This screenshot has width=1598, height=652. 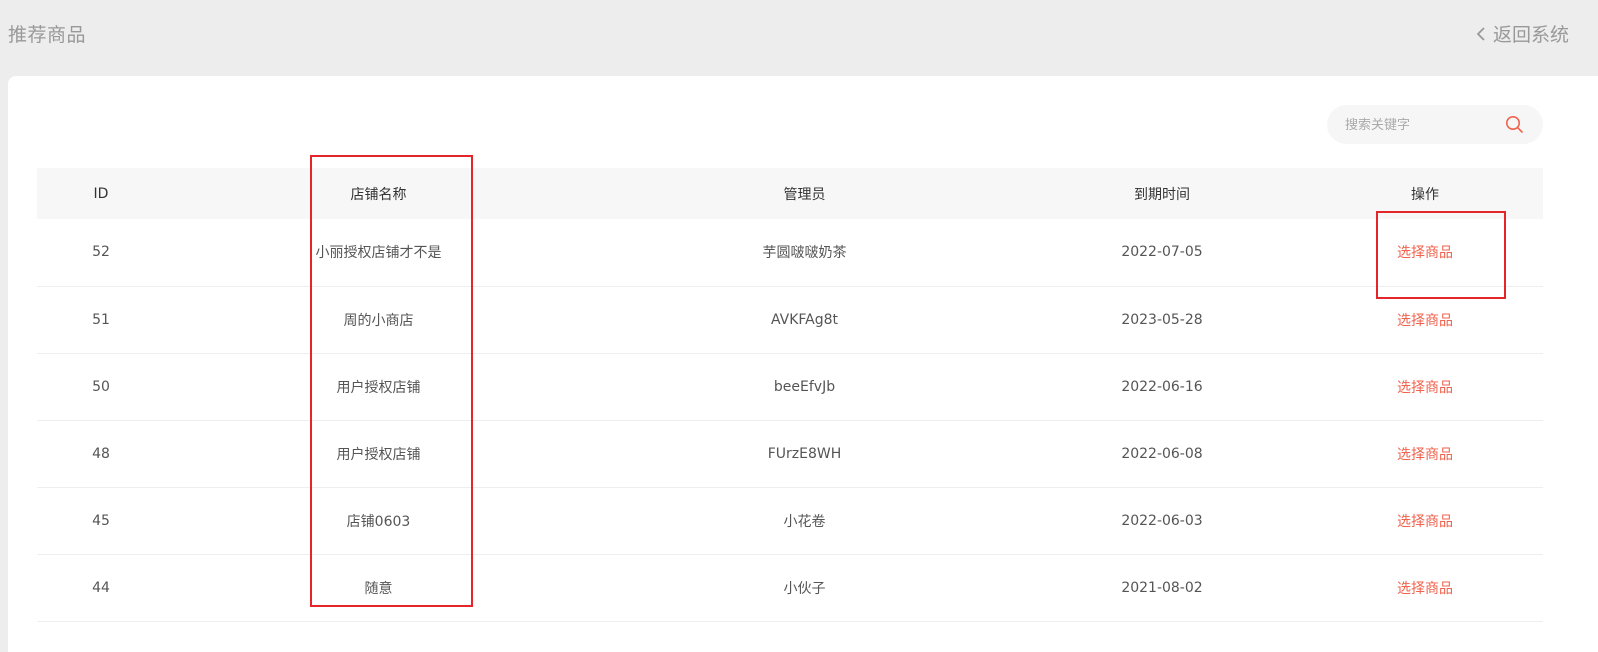 I want to click on cell-expire-time: 2022-06-08, so click(x=1162, y=453).